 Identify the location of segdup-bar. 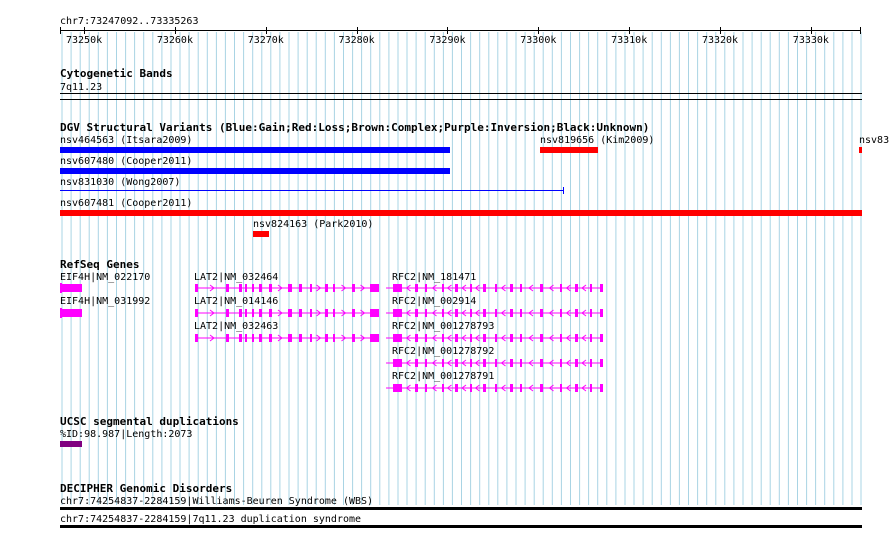
(71, 444).